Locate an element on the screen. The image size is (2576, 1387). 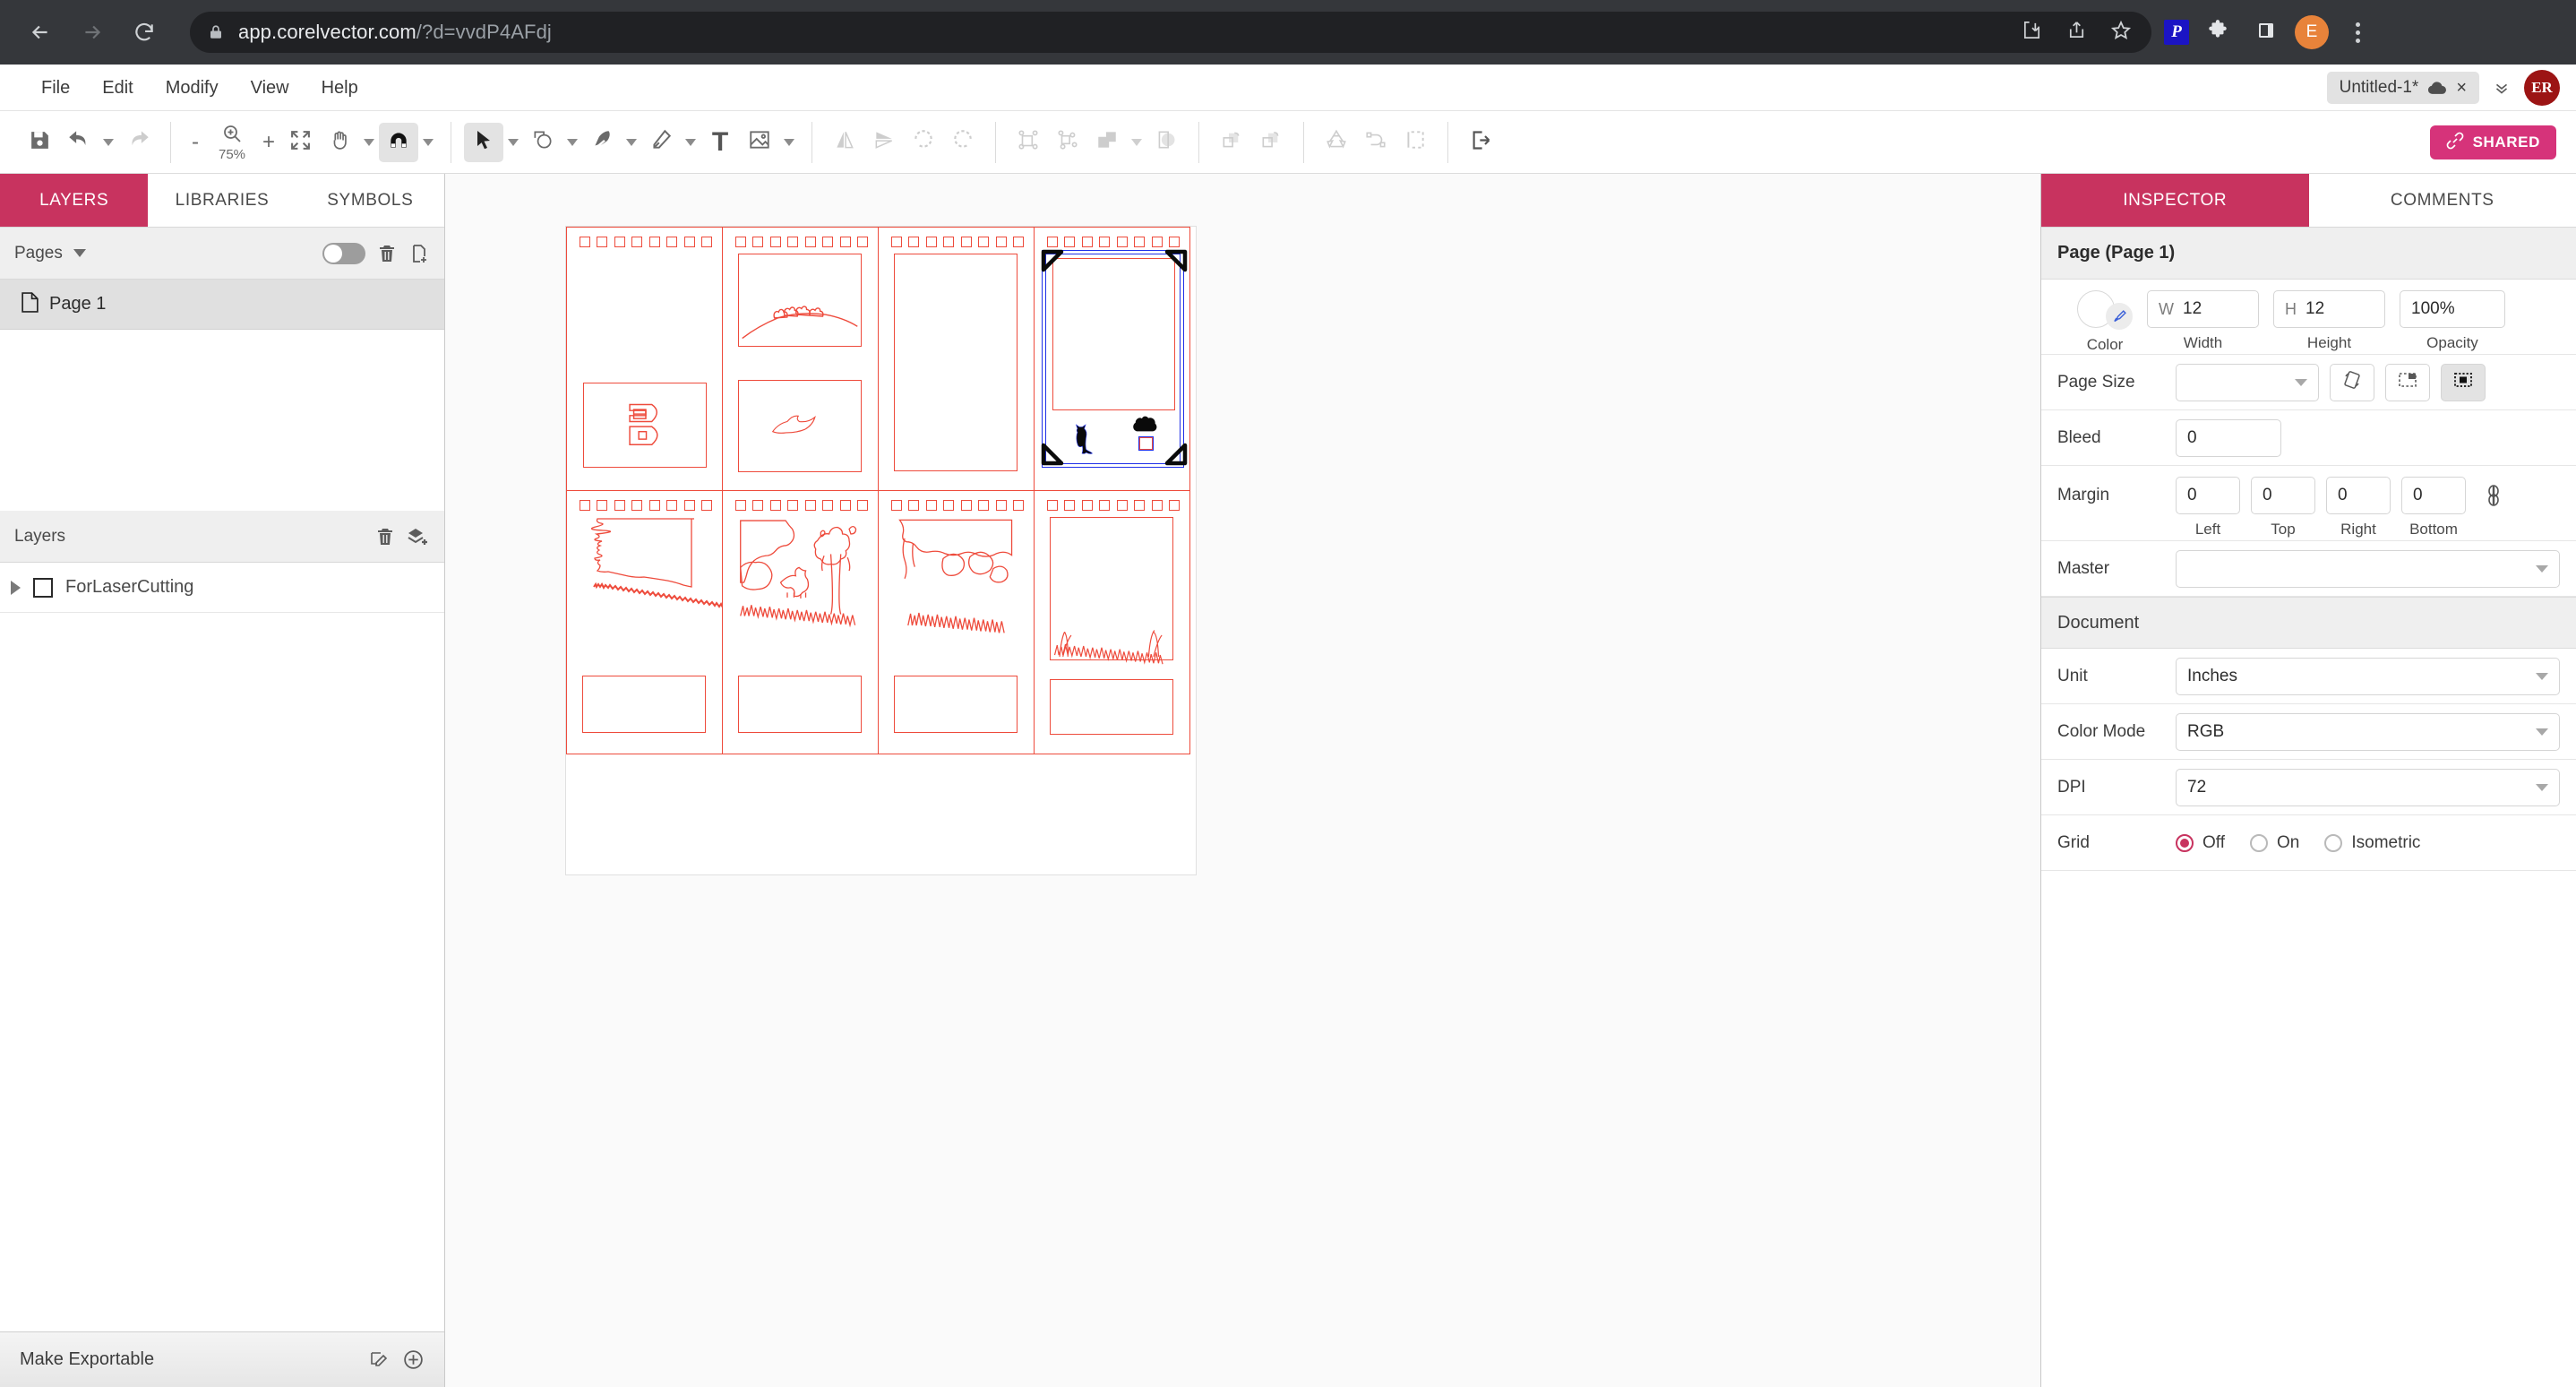
save-button is located at coordinates (39, 142).